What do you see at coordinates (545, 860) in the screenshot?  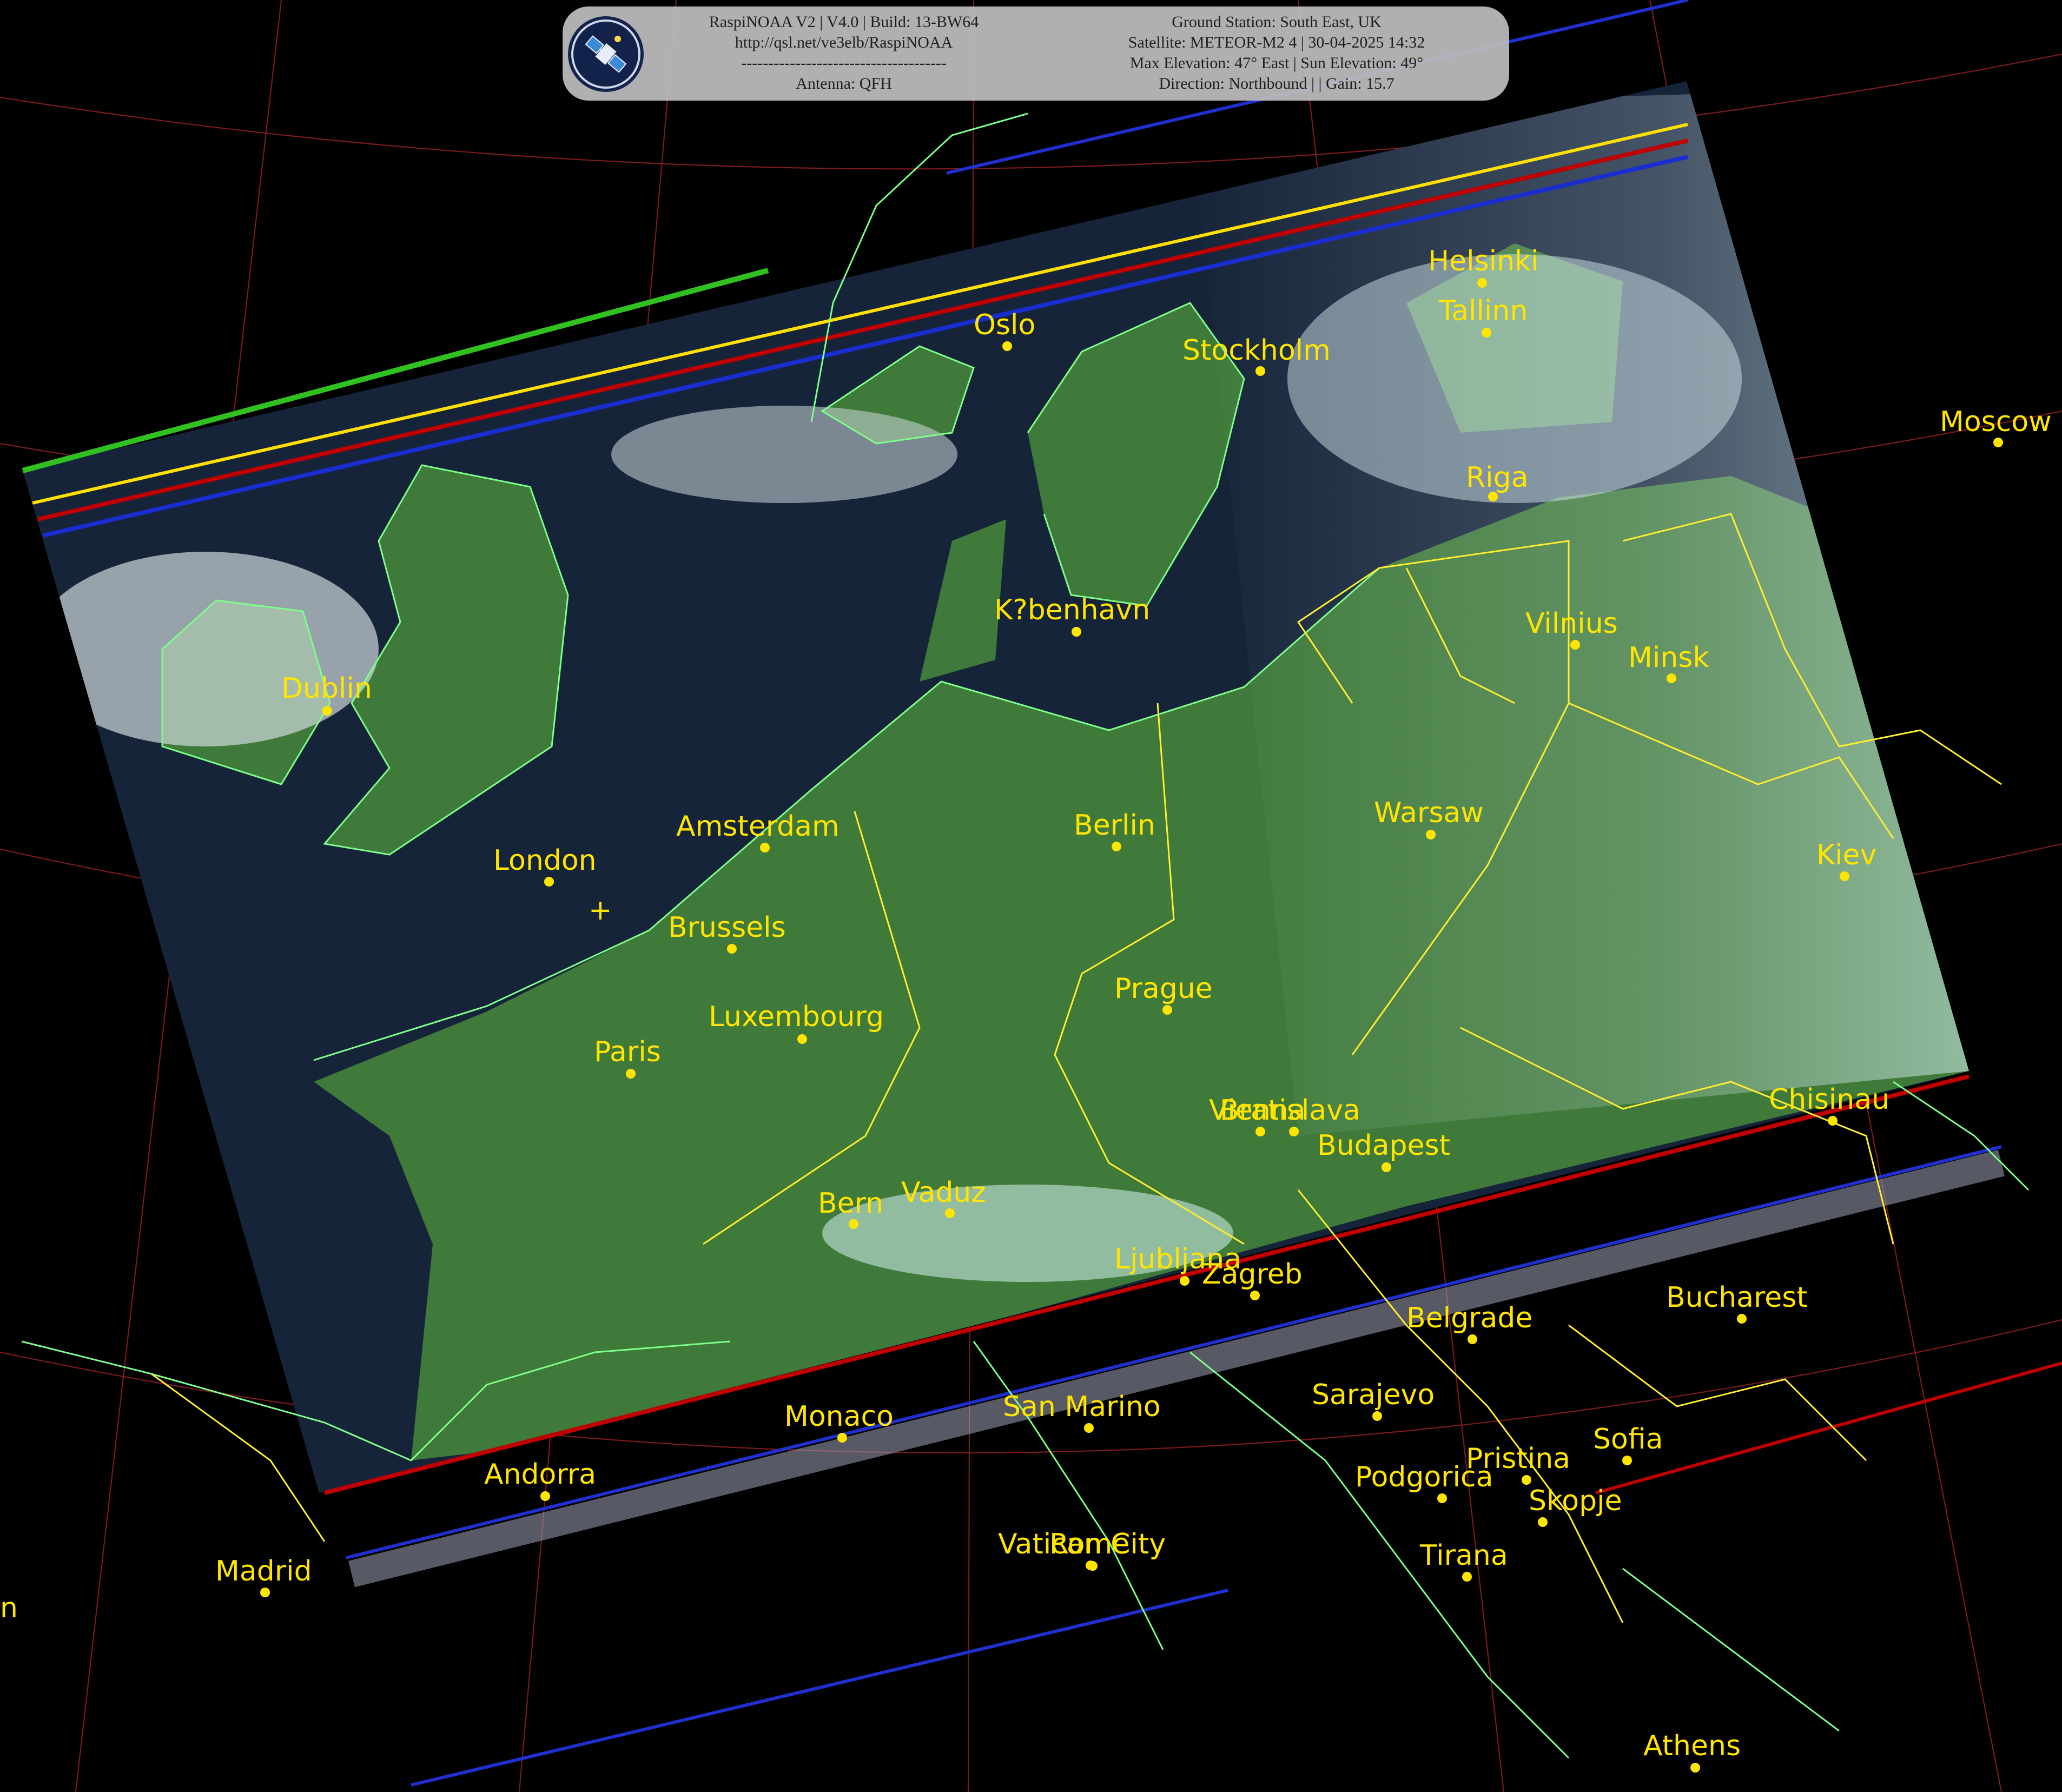 I see `city-label-london: London` at bounding box center [545, 860].